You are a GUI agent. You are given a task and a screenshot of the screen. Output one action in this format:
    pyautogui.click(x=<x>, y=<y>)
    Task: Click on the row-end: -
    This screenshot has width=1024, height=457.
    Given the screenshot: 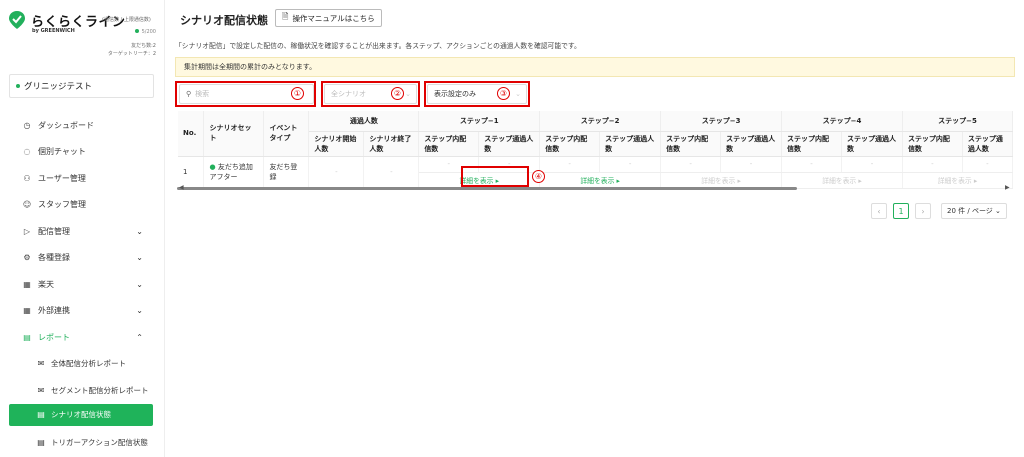 What is the action you would take?
    pyautogui.click(x=391, y=172)
    